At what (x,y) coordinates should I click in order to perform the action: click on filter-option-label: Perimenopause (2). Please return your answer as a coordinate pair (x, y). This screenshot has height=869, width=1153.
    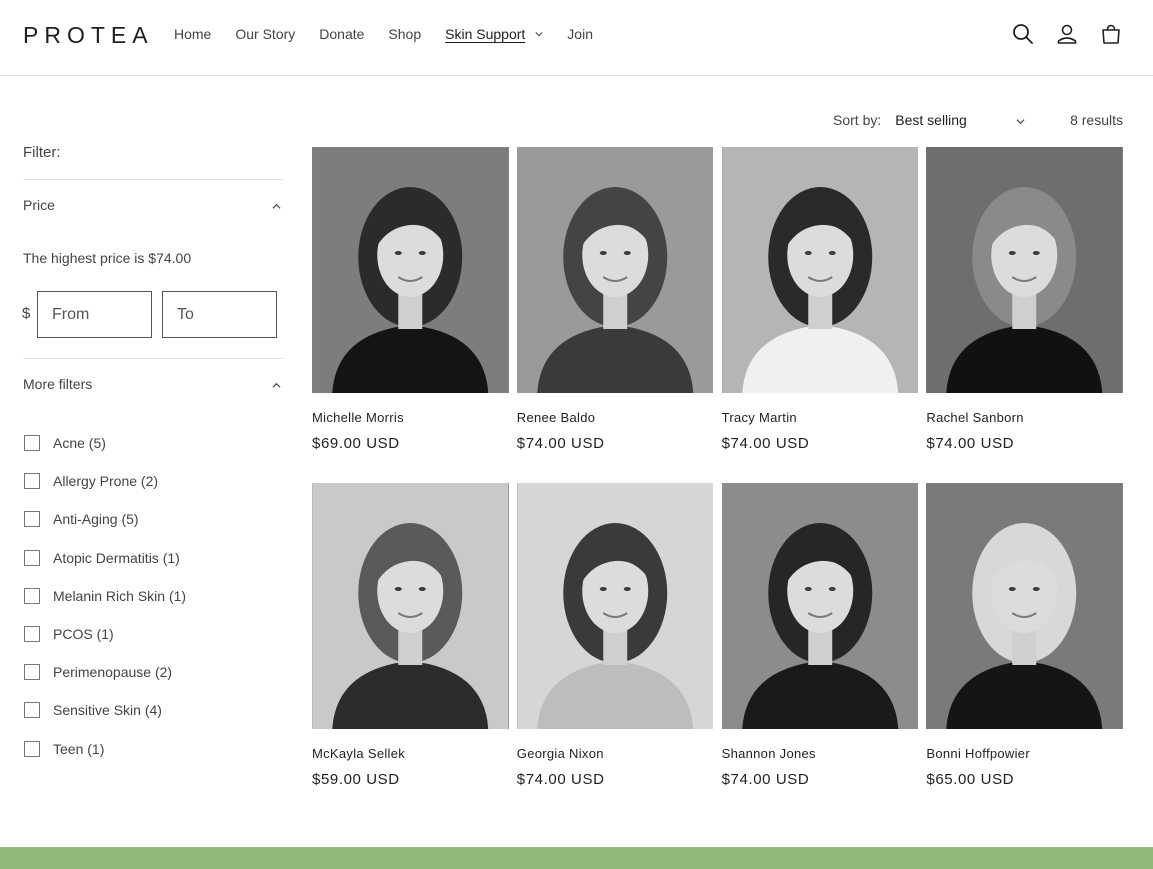
    Looking at the image, I should click on (113, 672).